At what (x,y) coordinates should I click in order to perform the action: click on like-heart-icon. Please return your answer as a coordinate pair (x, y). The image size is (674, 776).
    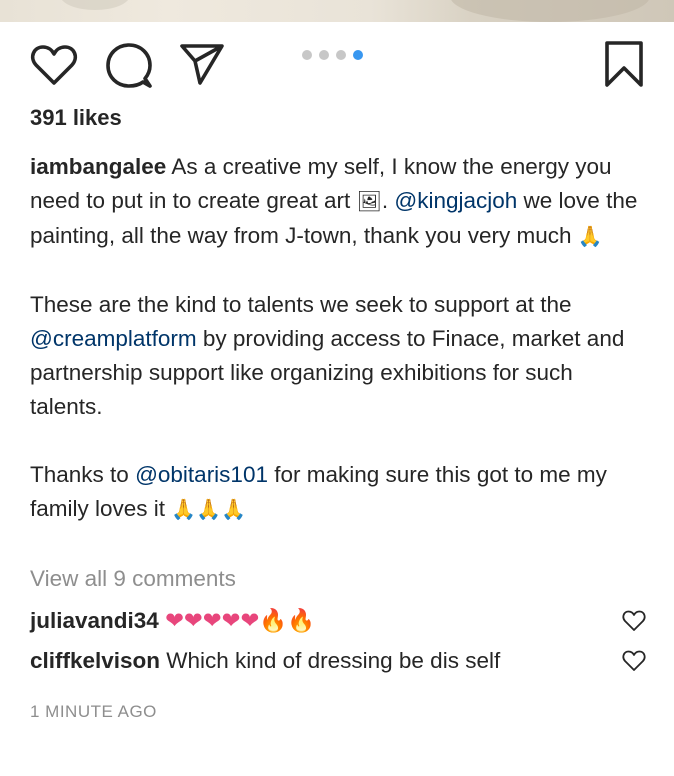
    Looking at the image, I should click on (54, 65).